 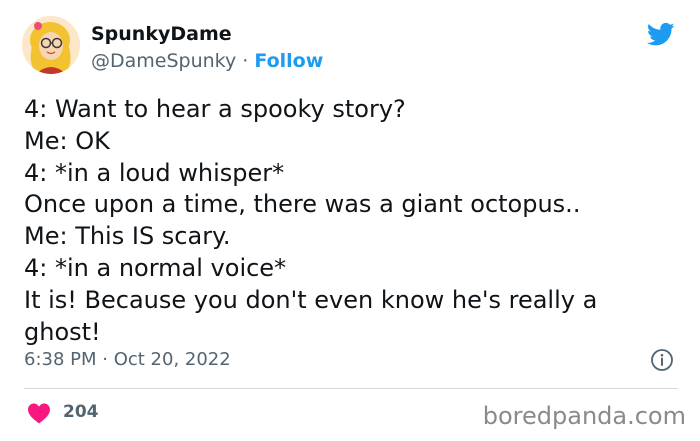 What do you see at coordinates (127, 359) in the screenshot?
I see `tweet-timestamp: 6:38 PM · Oct 20, 2022` at bounding box center [127, 359].